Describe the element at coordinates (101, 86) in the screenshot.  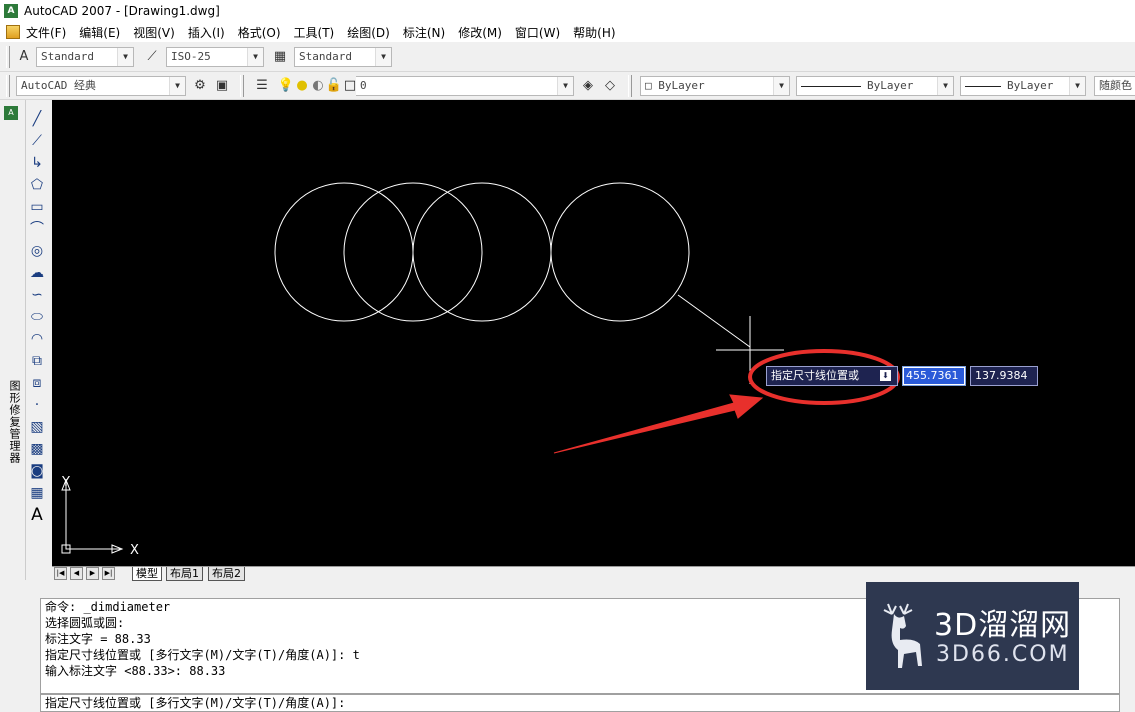
I see `workspace-select: AutoCAD 经典 ▼` at that location.